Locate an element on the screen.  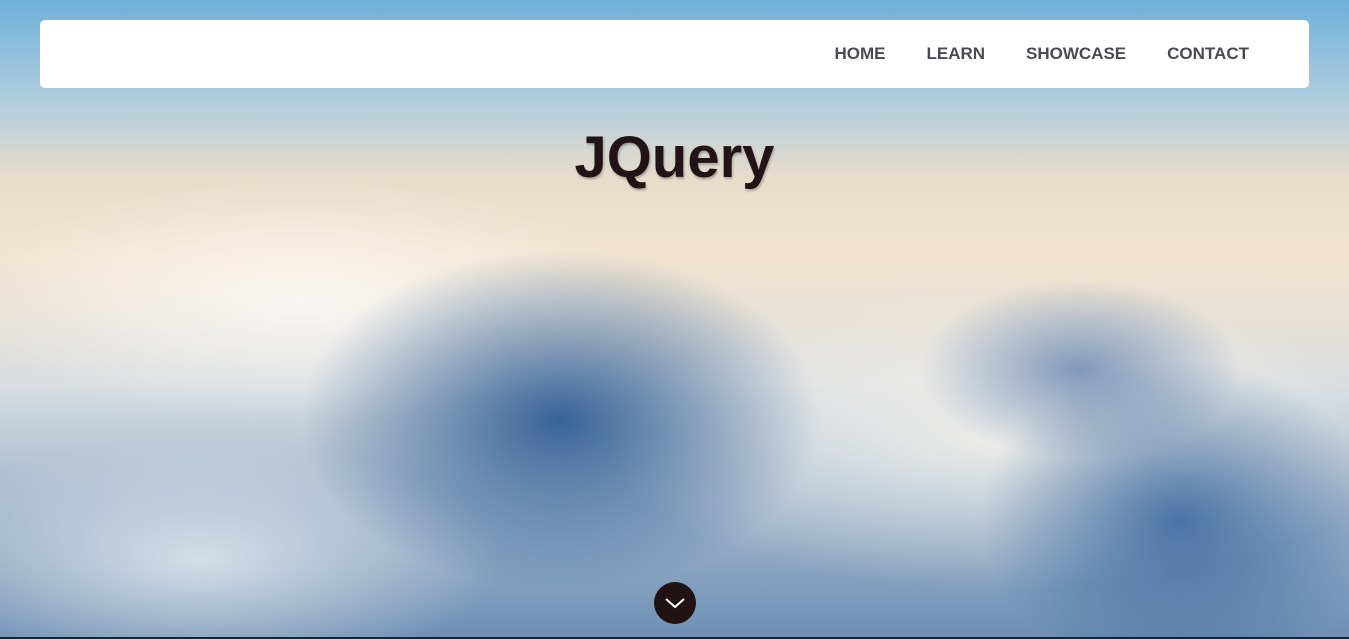
hero-title: JQuery is located at coordinates (674, 157).